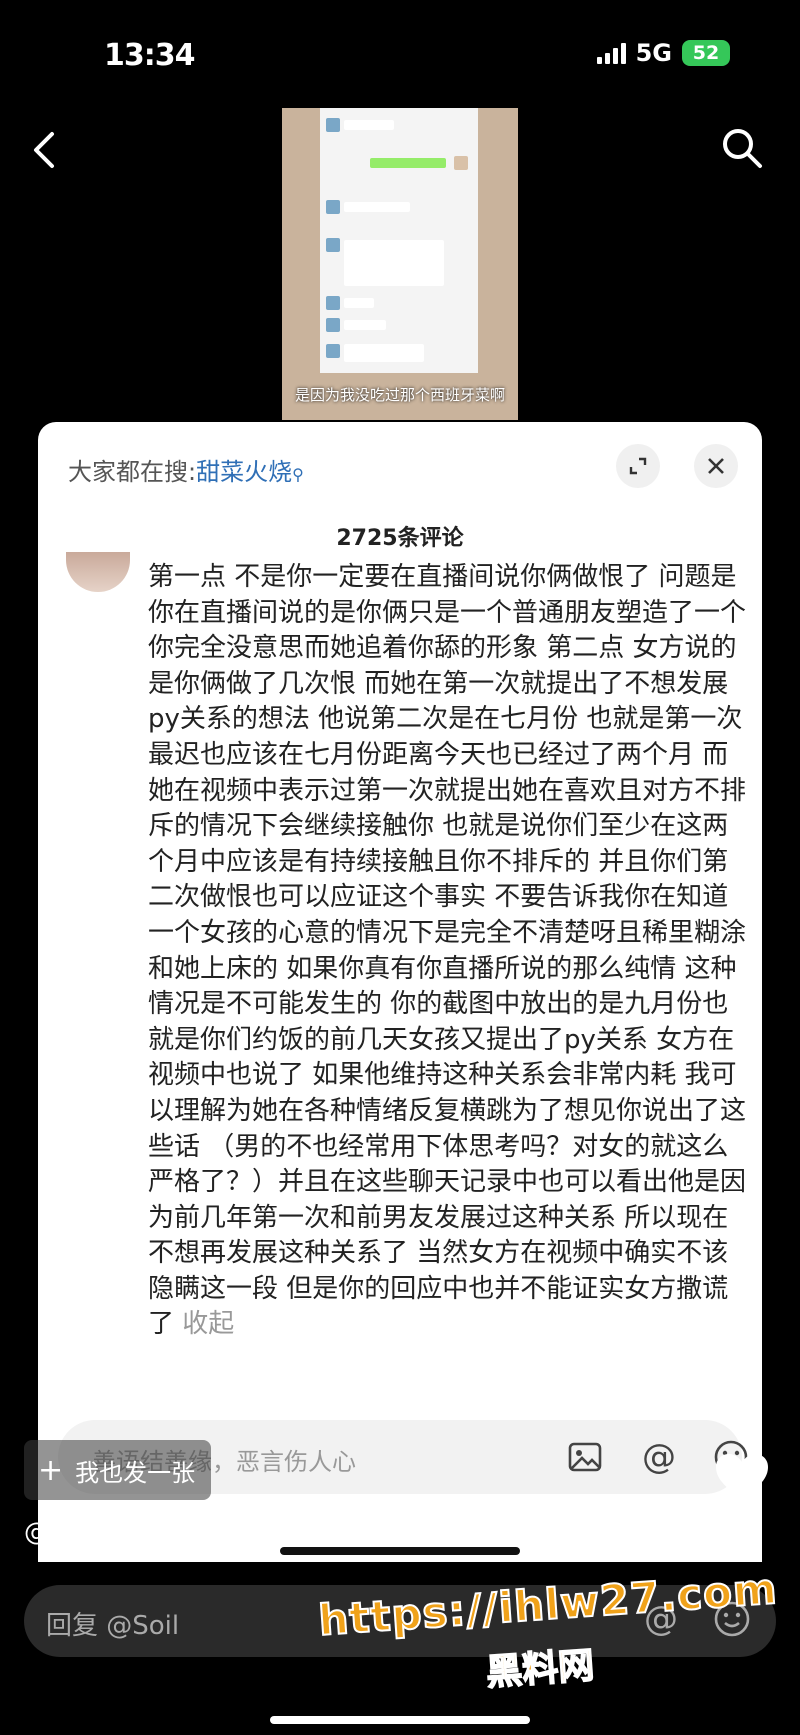 The width and height of the screenshot is (800, 1735). Describe the element at coordinates (585, 1457) in the screenshot. I see `image-icon` at that location.